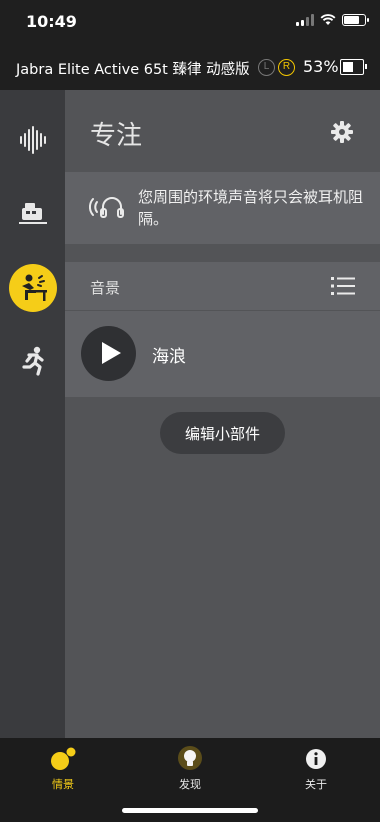 This screenshot has height=822, width=380. What do you see at coordinates (32, 414) in the screenshot?
I see `moments-sidebar` at bounding box center [32, 414].